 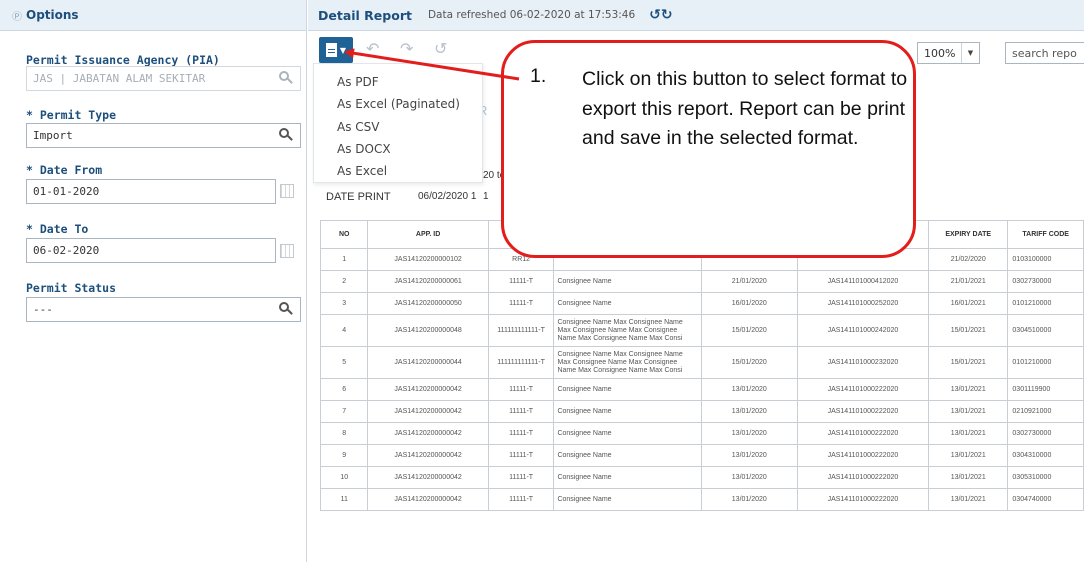 I want to click on table-cell: JAS14120200000044, so click(x=428, y=362).